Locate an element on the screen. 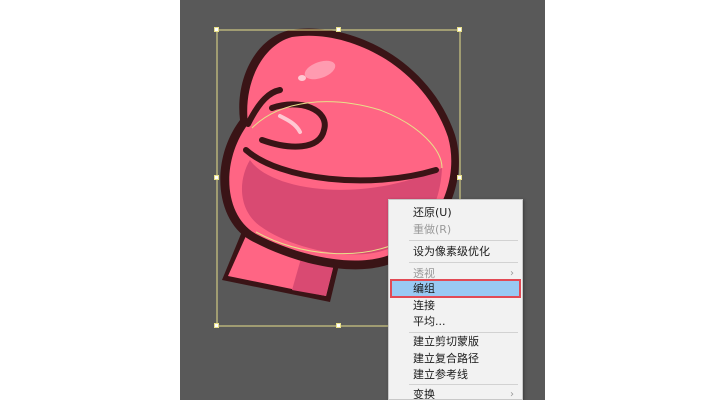  menu-item-transform-label: 变换 is located at coordinates (424, 394).